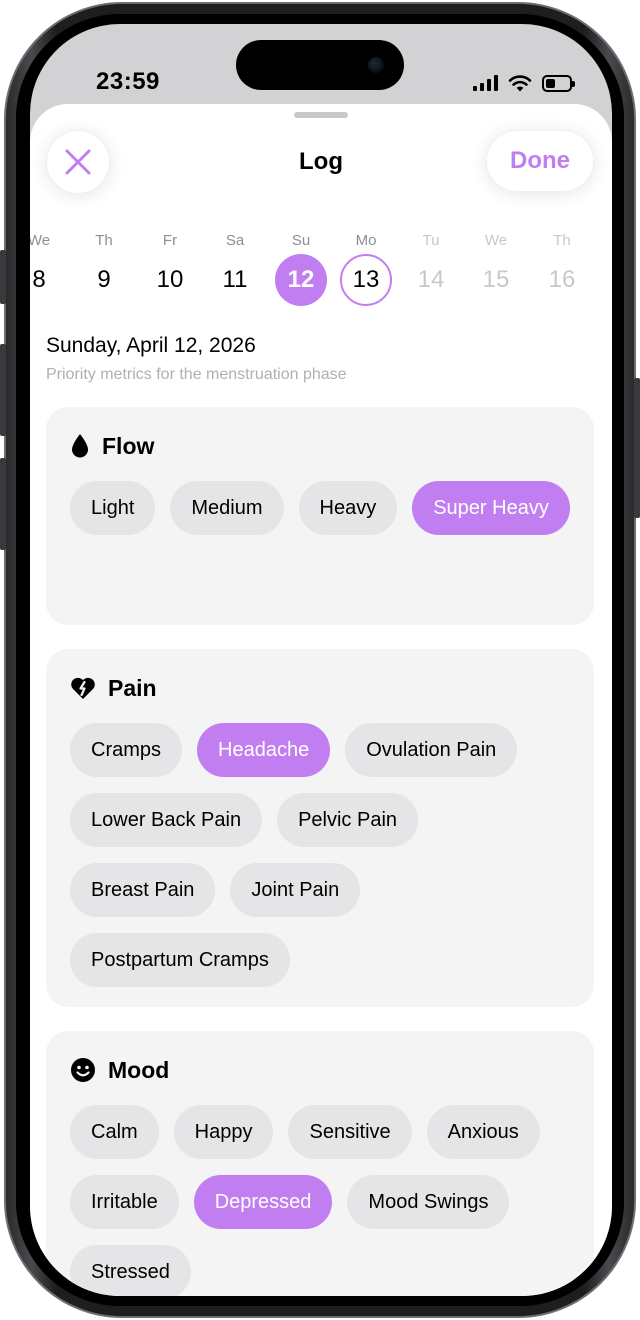 This screenshot has height=1320, width=640. What do you see at coordinates (83, 1070) in the screenshot?
I see `smiley-icon` at bounding box center [83, 1070].